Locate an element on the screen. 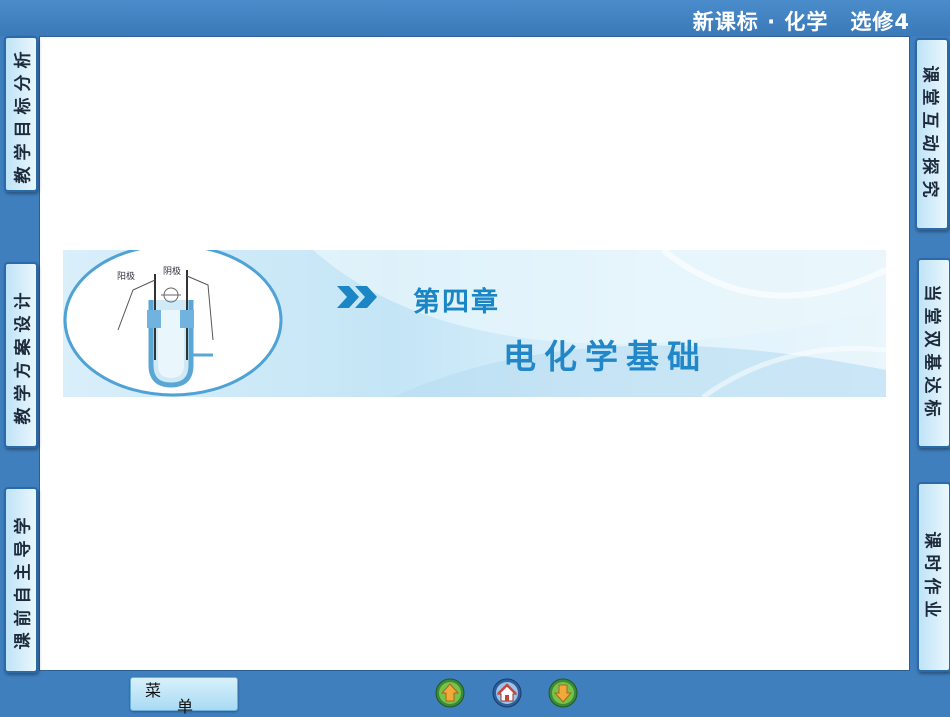 The height and width of the screenshot is (717, 950). tab-label: 当堂双基达标 is located at coordinates (931, 353).